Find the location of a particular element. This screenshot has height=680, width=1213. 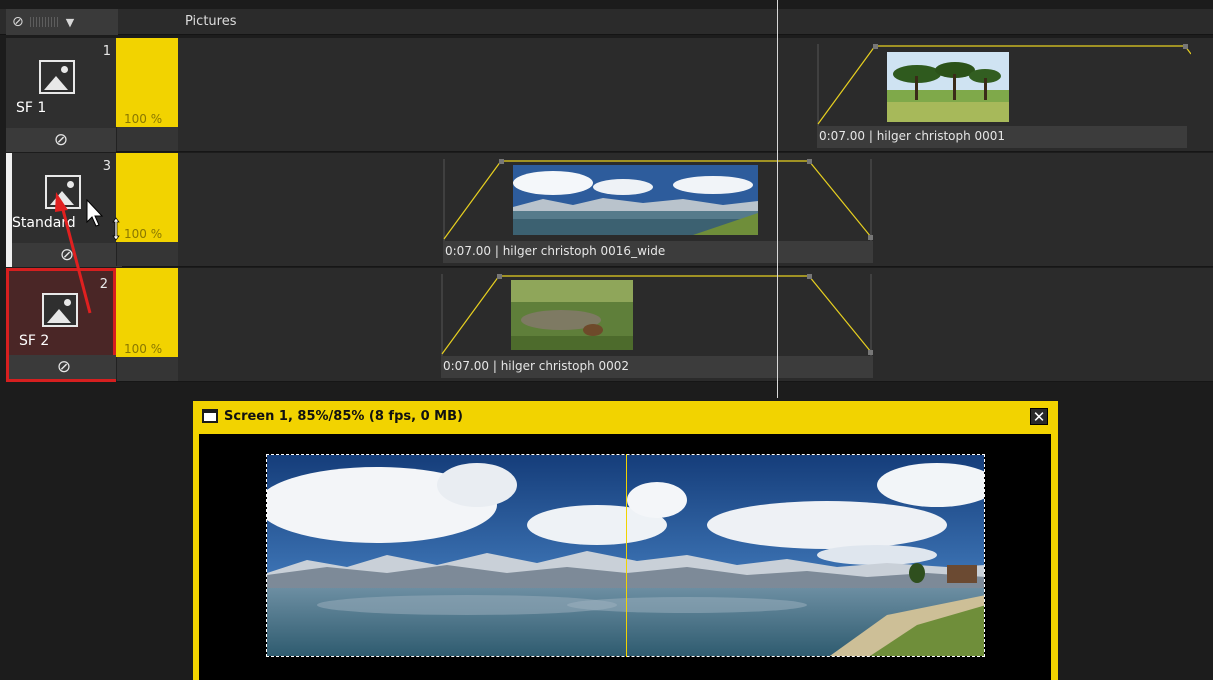

clip-caption: 0:07.00 | hilger christoph 0016_wide is located at coordinates (658, 252).